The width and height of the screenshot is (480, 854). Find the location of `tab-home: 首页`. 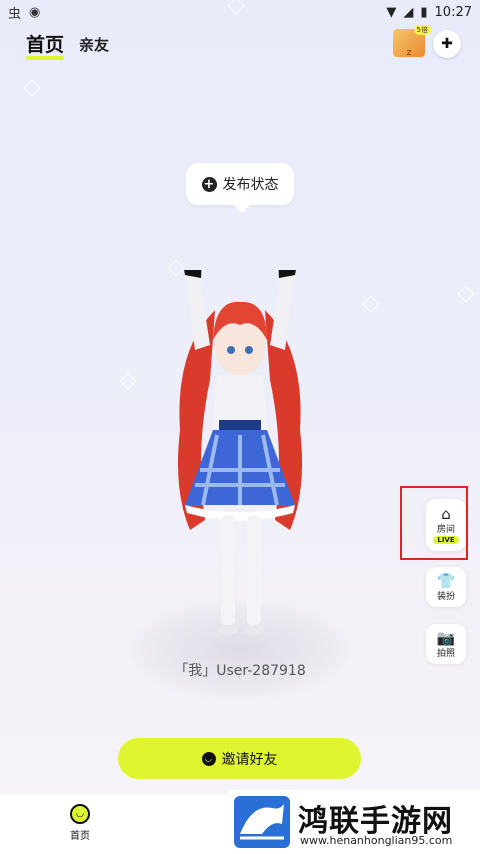

tab-home: 首页 is located at coordinates (45, 45).